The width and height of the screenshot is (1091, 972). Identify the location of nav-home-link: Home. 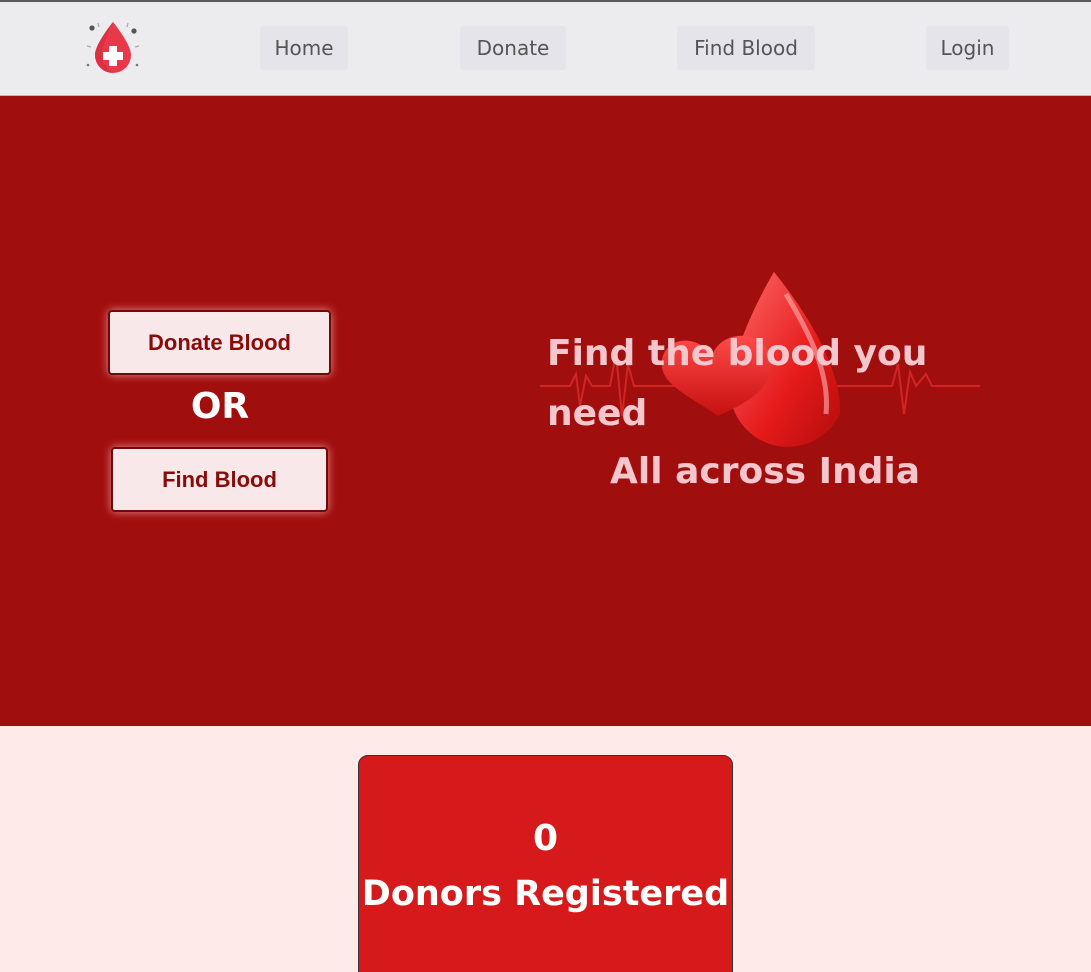
(304, 48).